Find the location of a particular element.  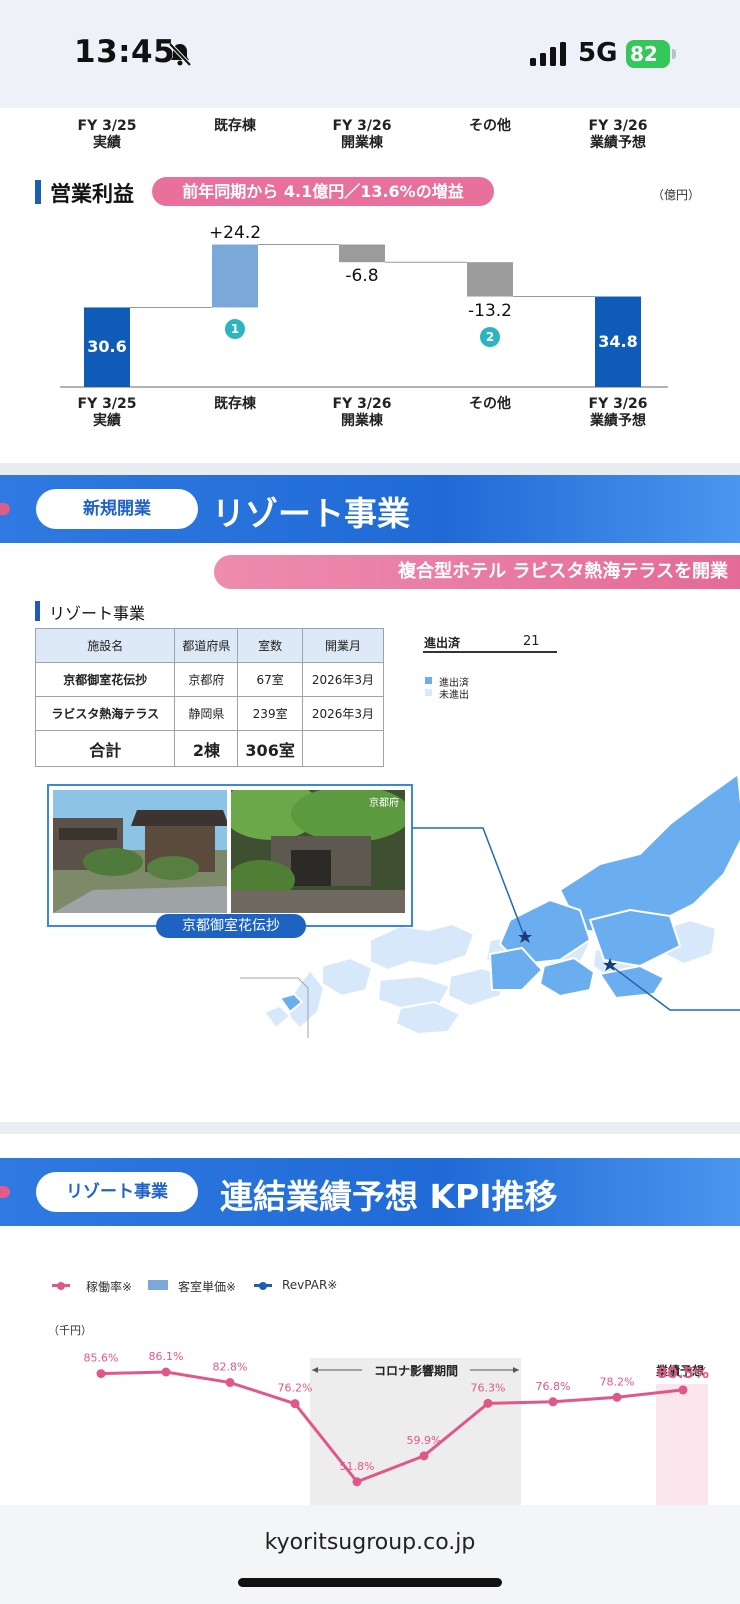

waterfall-top-label: 既存棟 is located at coordinates (235, 126).